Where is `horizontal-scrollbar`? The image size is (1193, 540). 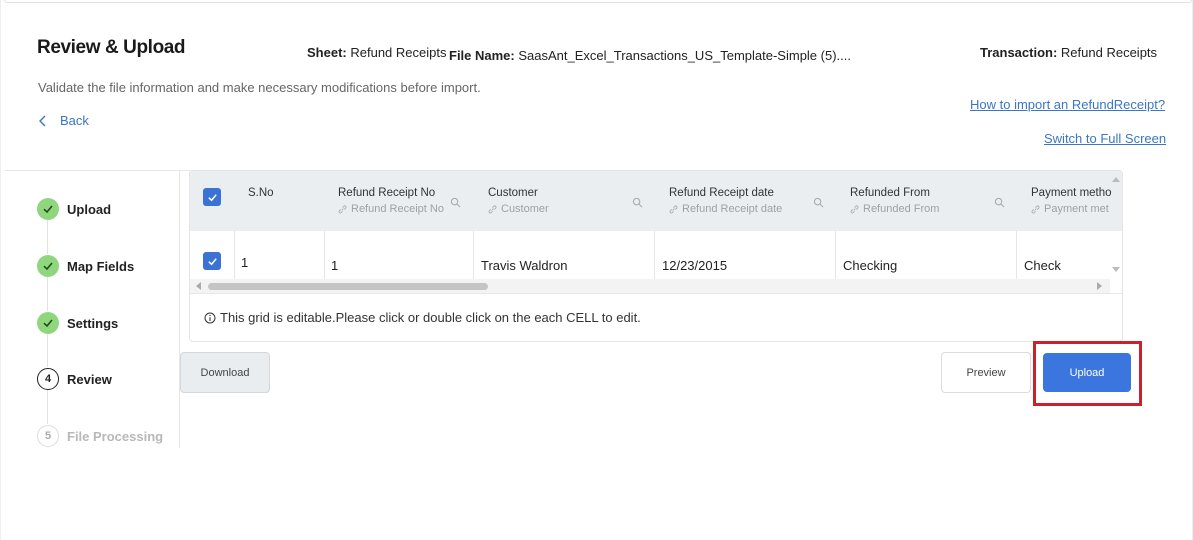
horizontal-scrollbar is located at coordinates (650, 286).